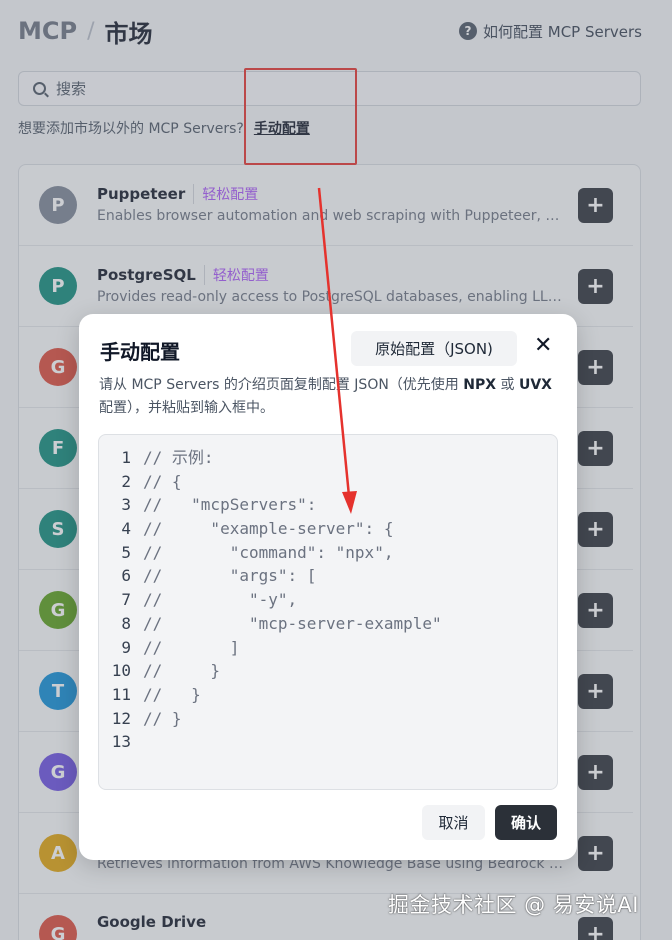 Image resolution: width=672 pixels, height=940 pixels. I want to click on watermark: 掘金技术社区 @ 易安说AI, so click(513, 905).